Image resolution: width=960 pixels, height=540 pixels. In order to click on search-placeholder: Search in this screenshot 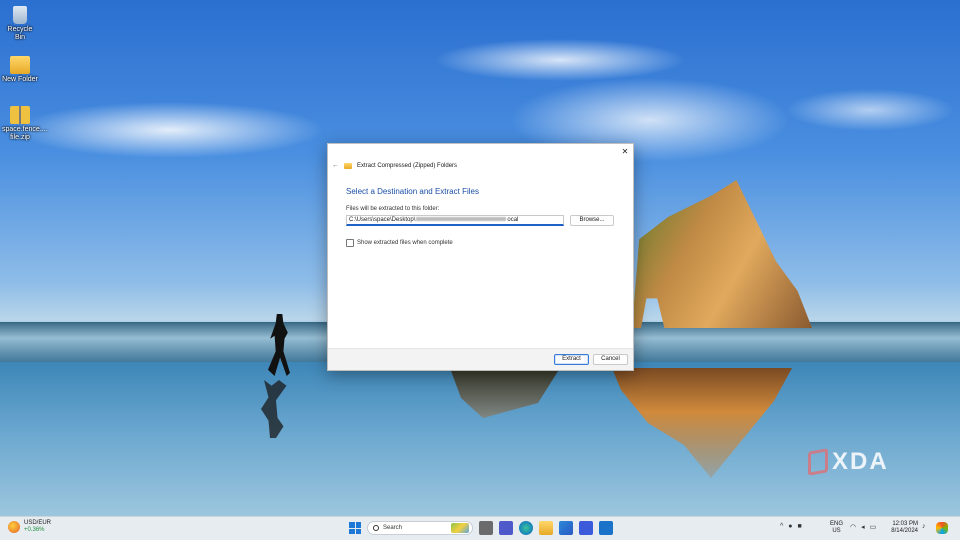, I will do `click(393, 528)`.